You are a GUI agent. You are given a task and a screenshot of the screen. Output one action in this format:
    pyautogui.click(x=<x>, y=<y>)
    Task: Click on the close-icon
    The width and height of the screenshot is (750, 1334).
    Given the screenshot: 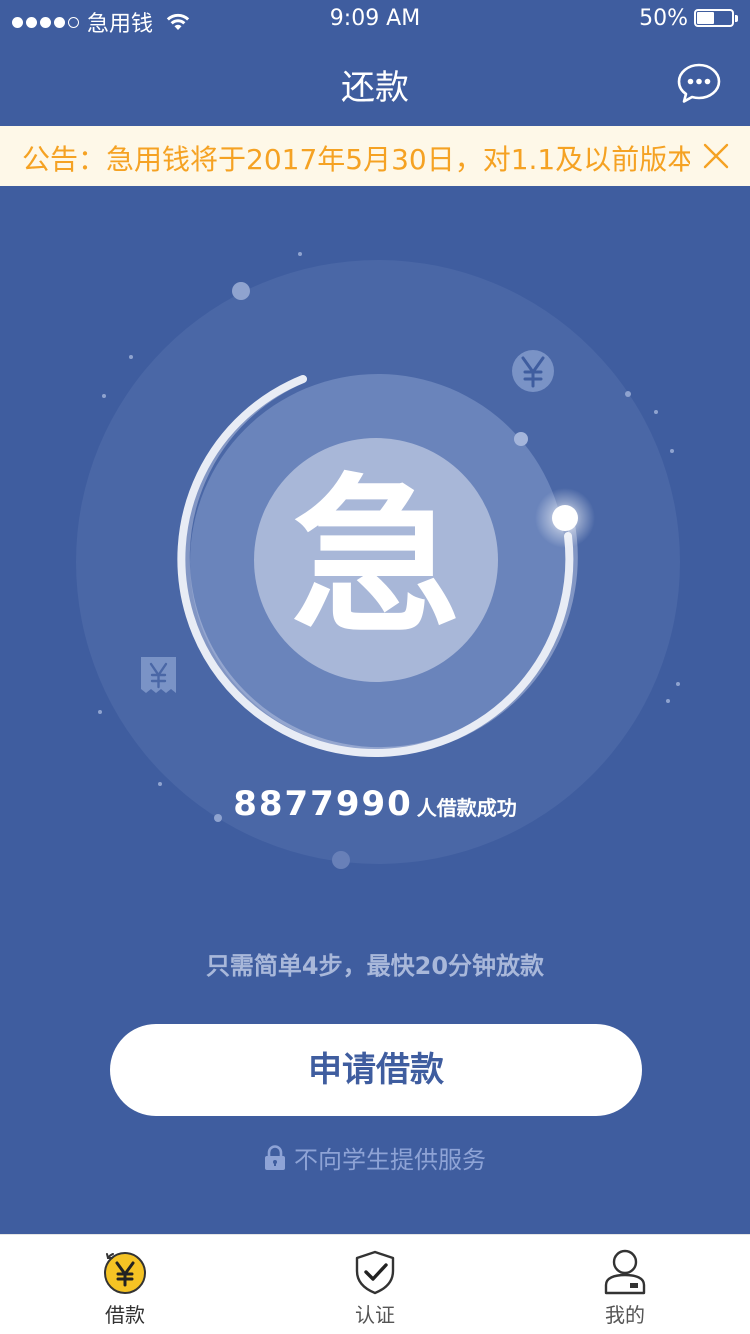 What is the action you would take?
    pyautogui.click(x=716, y=156)
    